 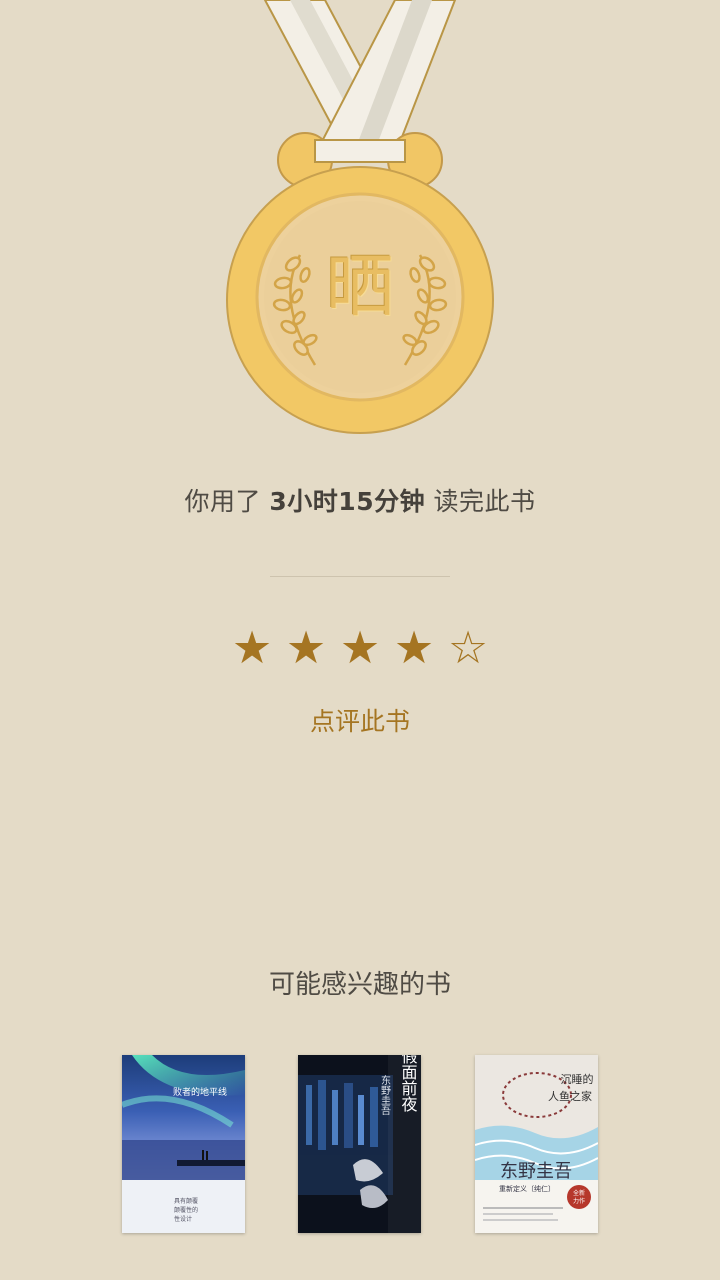 What do you see at coordinates (347, 501) in the screenshot?
I see `reading-duration: 3小时15分钟` at bounding box center [347, 501].